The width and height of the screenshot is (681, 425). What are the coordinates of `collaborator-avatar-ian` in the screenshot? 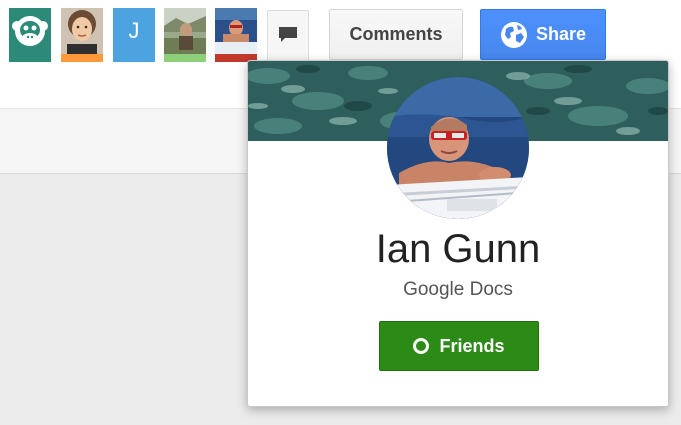 It's located at (236, 35).